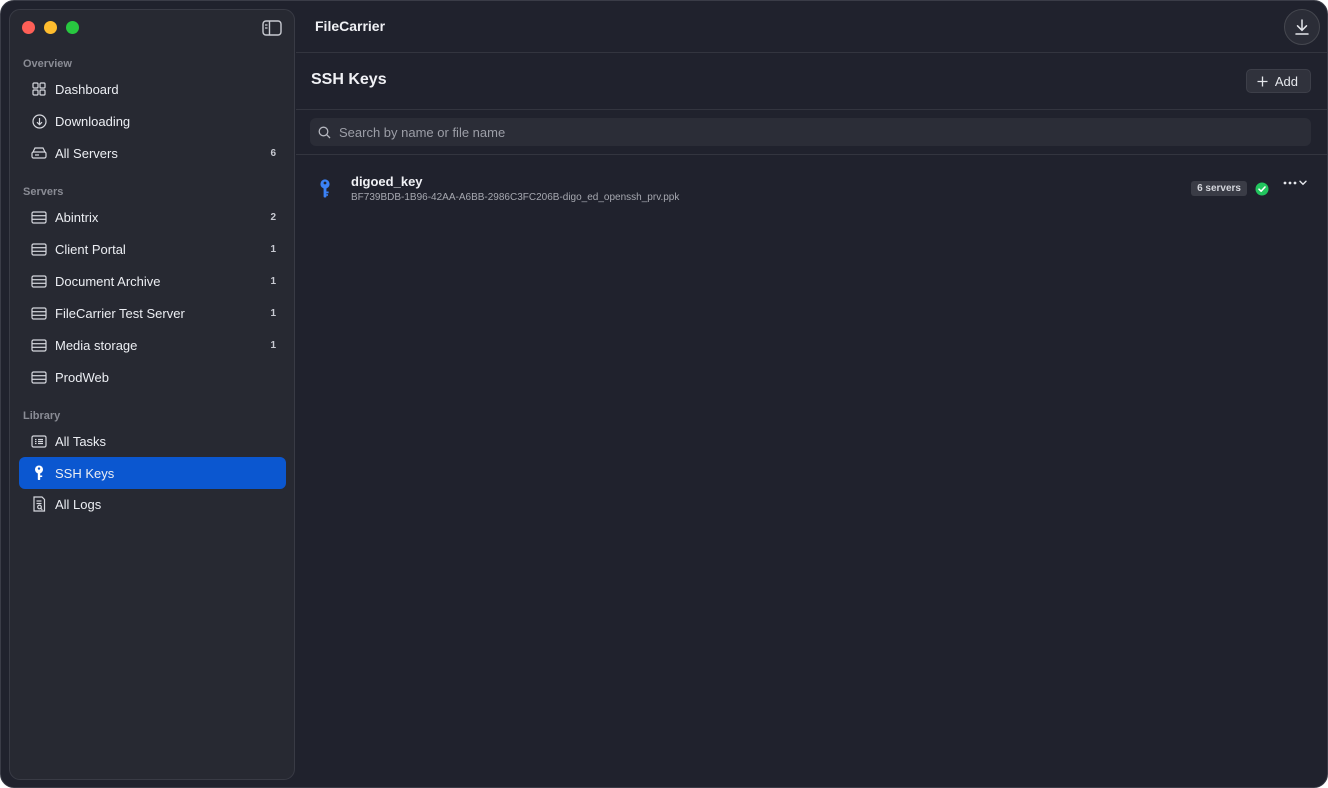  What do you see at coordinates (152, 121) in the screenshot?
I see `sidebar-item-downloading: Downloading` at bounding box center [152, 121].